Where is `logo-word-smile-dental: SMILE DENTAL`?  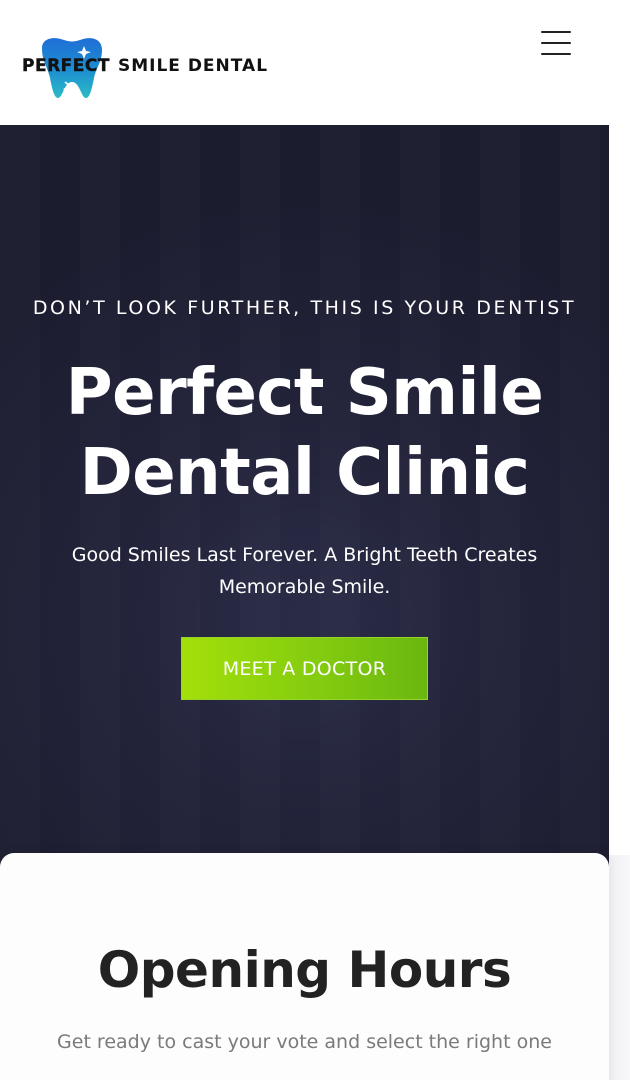 logo-word-smile-dental: SMILE DENTAL is located at coordinates (193, 66).